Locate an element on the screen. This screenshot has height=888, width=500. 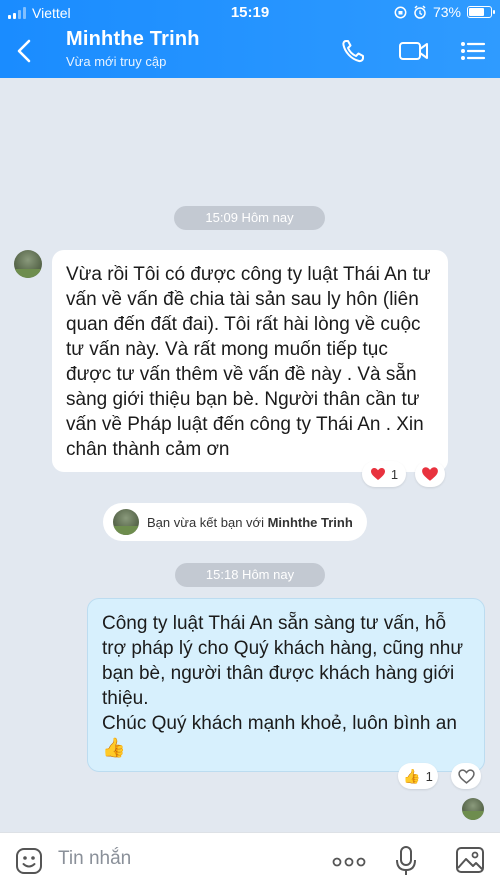
message-input: Tin nhắn is located at coordinates (94, 859).